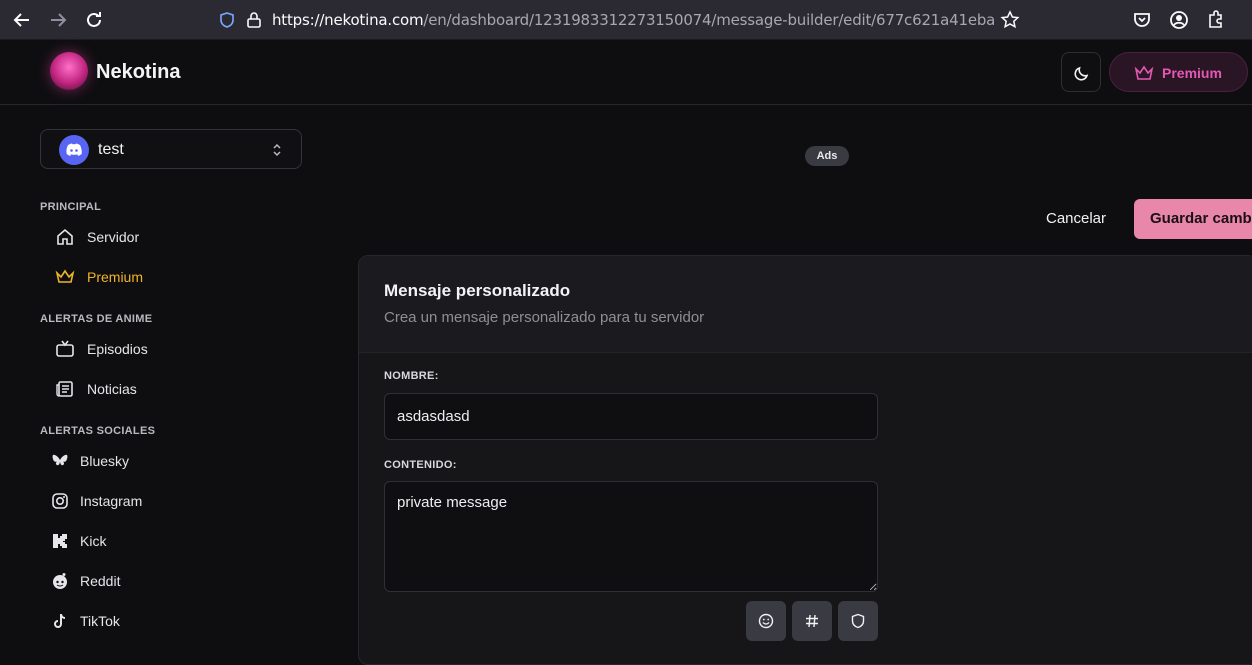 The image size is (1252, 665). I want to click on discord-icon, so click(74, 150).